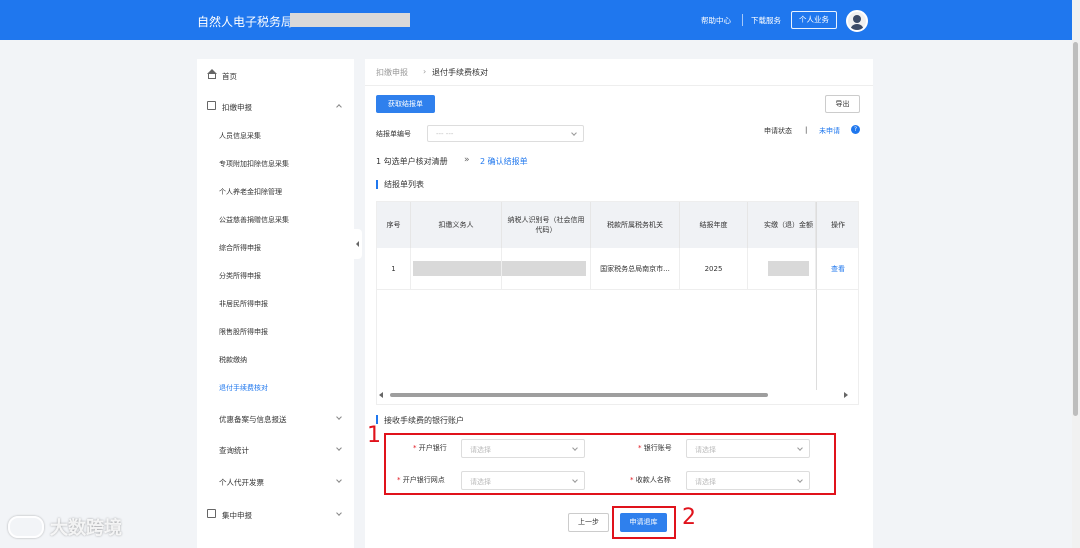  I want to click on settlement-number-select: --- ---, so click(505, 133).